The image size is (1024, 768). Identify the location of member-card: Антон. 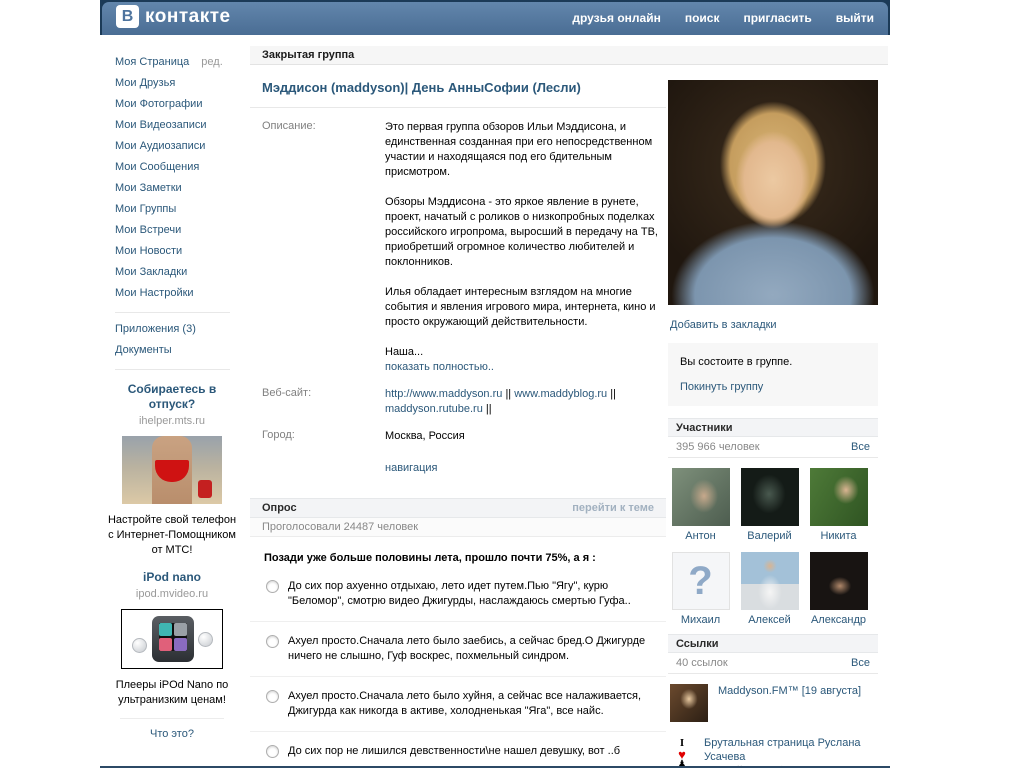
(700, 505).